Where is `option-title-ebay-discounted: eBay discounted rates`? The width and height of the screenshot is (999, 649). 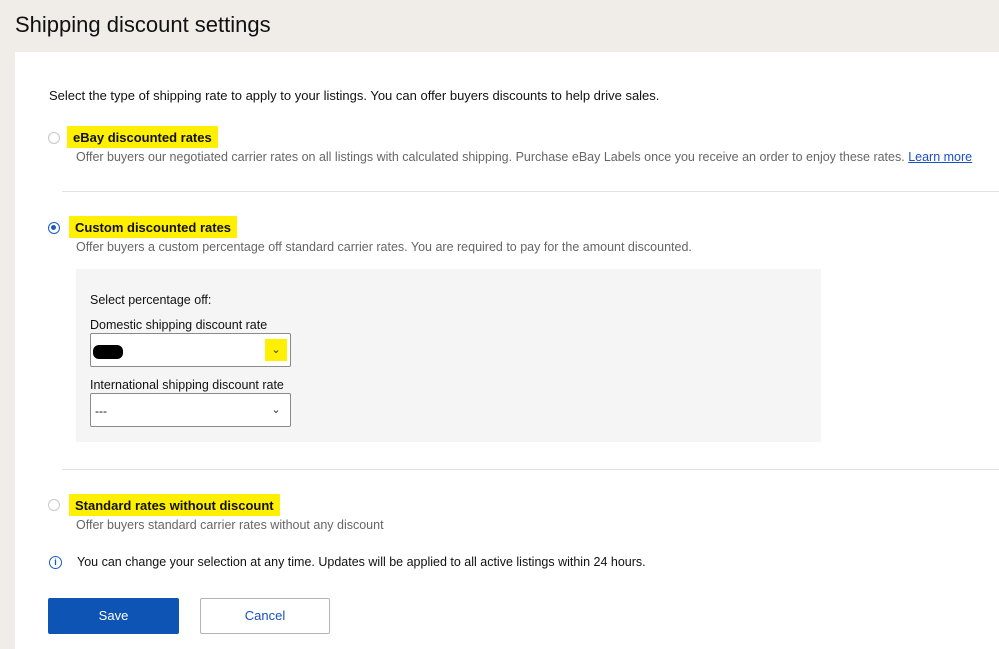 option-title-ebay-discounted: eBay discounted rates is located at coordinates (142, 137).